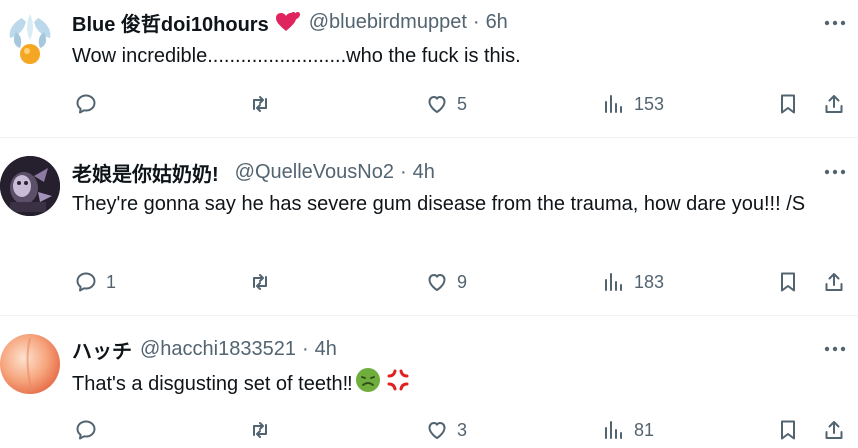  What do you see at coordinates (170, 22) in the screenshot?
I see `display-name: Blue 俊哲doi10hours` at bounding box center [170, 22].